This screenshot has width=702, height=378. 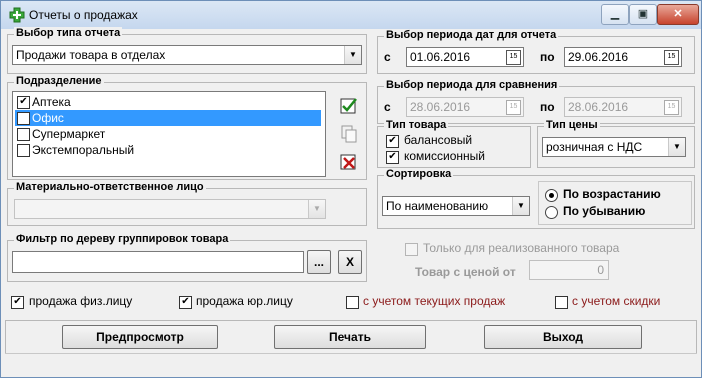 I want to click on compare-to-label: по, so click(x=547, y=107).